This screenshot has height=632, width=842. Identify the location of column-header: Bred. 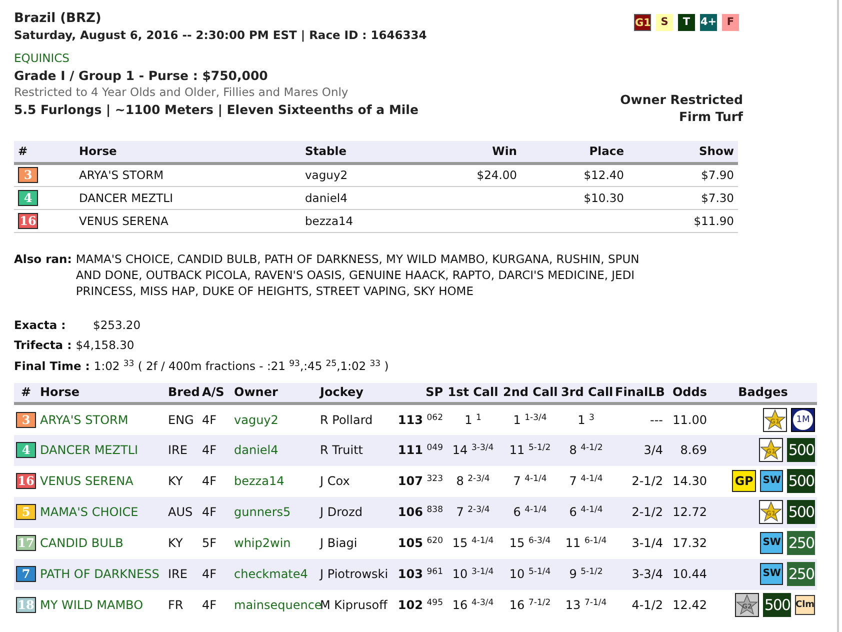
(183, 393).